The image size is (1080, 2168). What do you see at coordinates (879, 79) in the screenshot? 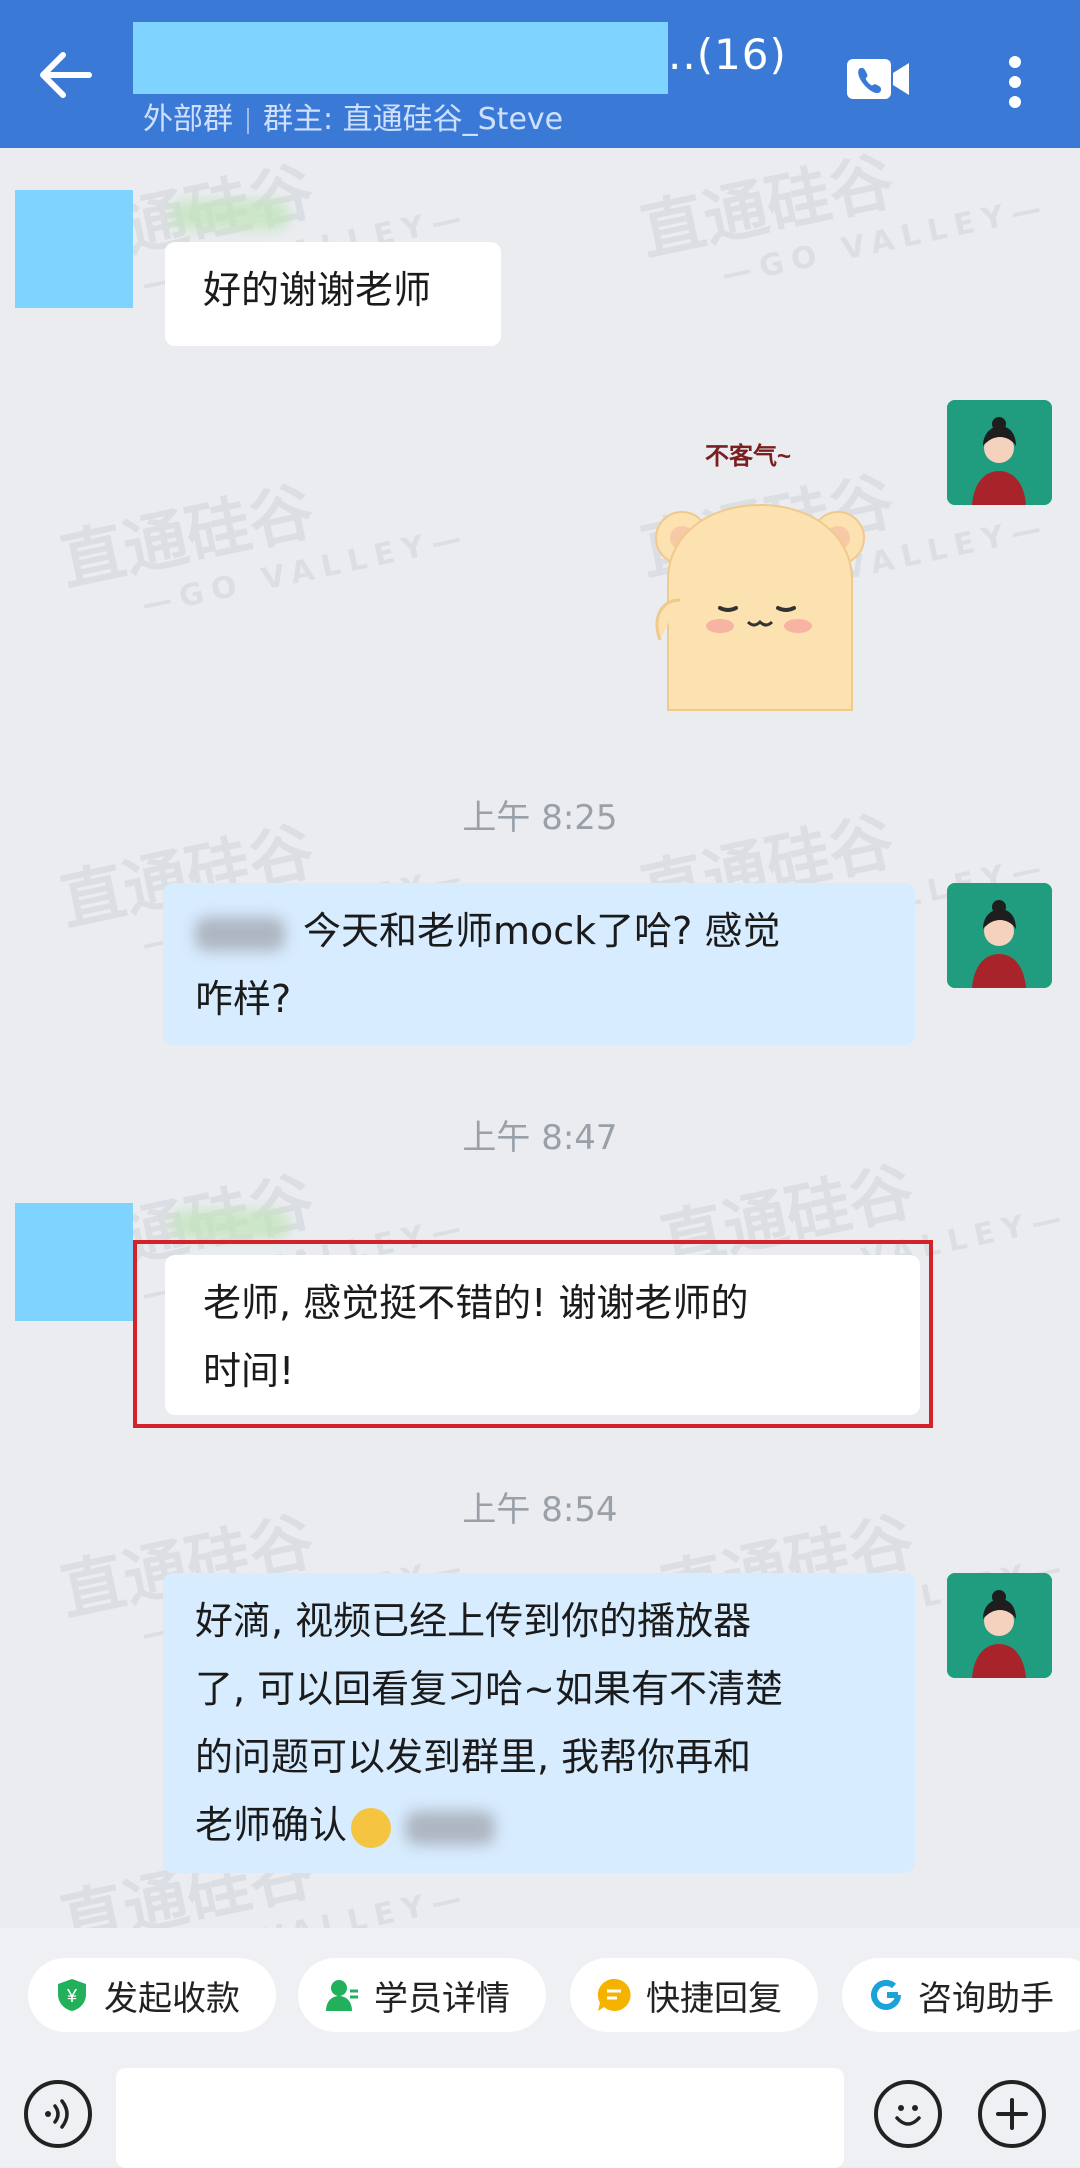
I see `video-call-icon` at bounding box center [879, 79].